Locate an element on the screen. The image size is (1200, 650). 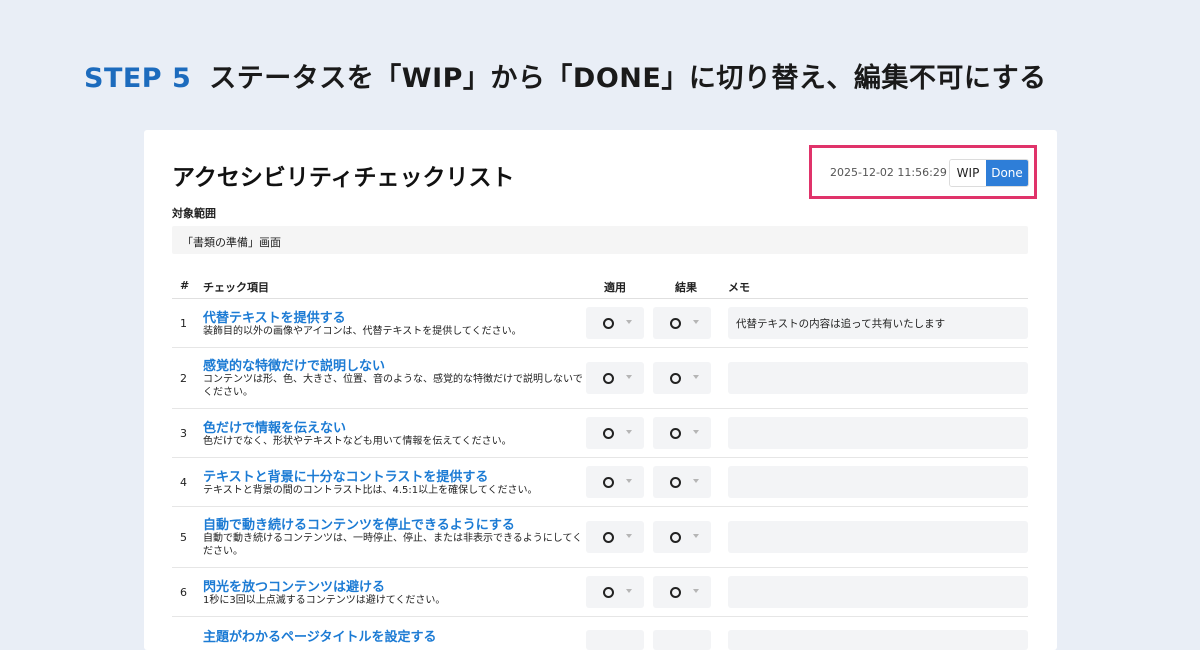
memo-field: 代替テキストの内容は追って共有いたします is located at coordinates (878, 323).